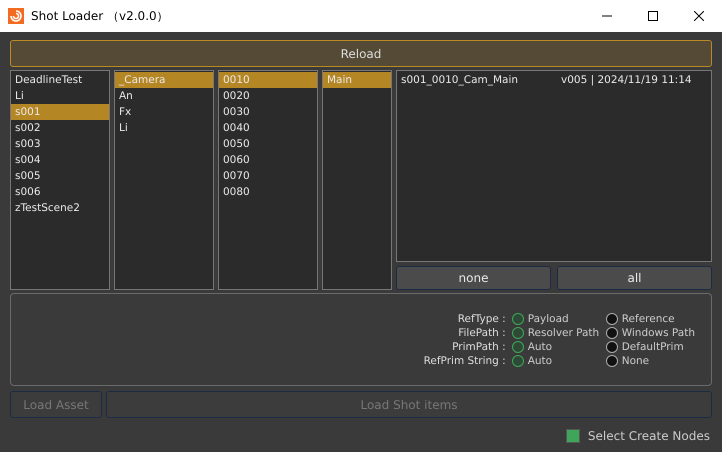  Describe the element at coordinates (465, 360) in the screenshot. I see `option-label: RefPrim String :` at that location.